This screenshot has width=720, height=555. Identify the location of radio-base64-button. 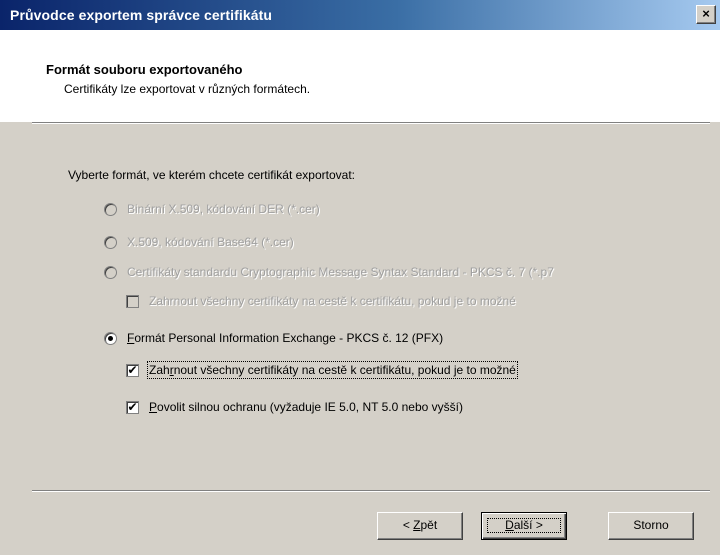
(110, 242).